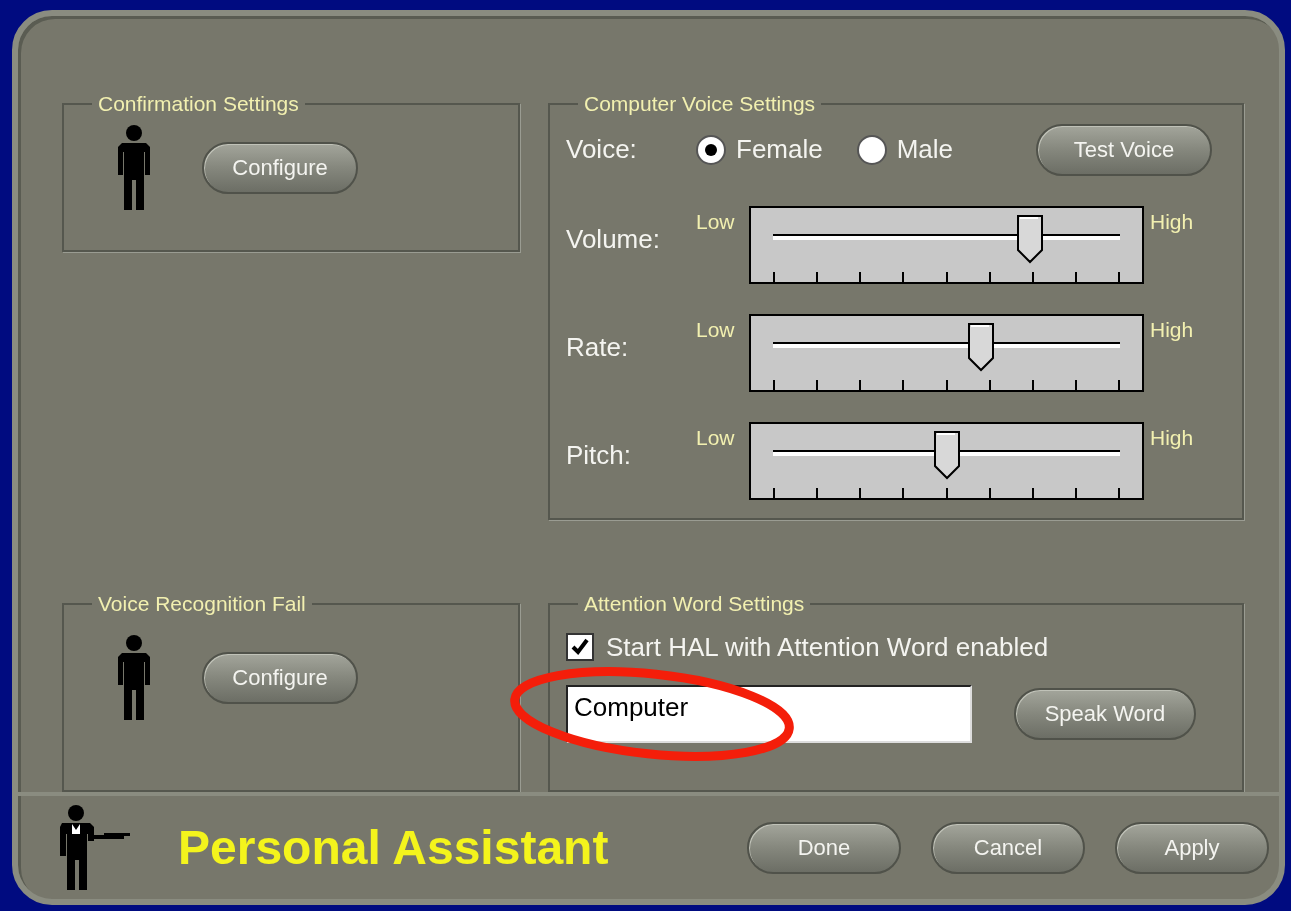  I want to click on radio-label: Female, so click(779, 149).